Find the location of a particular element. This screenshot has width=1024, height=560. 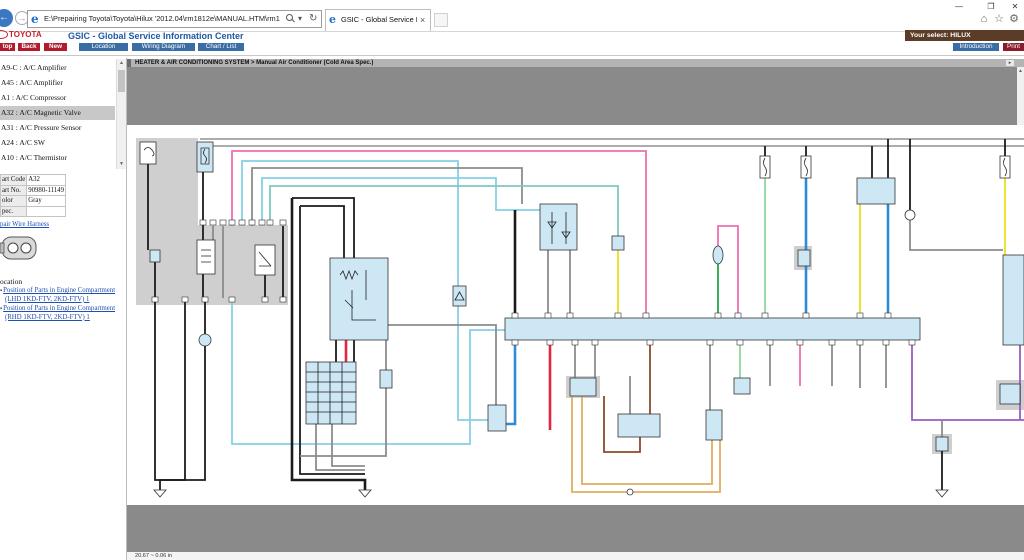

expand-icon: ▸ is located at coordinates (1010, 63).